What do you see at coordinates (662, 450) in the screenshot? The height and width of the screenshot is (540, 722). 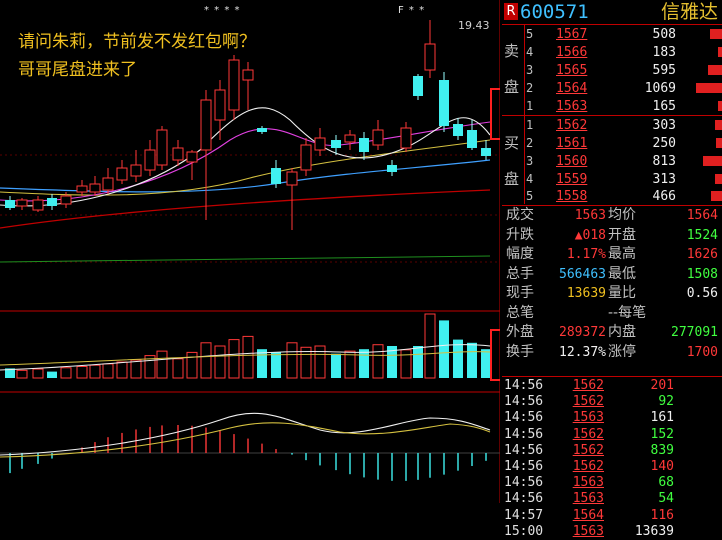 I see `tick-volume: 839` at bounding box center [662, 450].